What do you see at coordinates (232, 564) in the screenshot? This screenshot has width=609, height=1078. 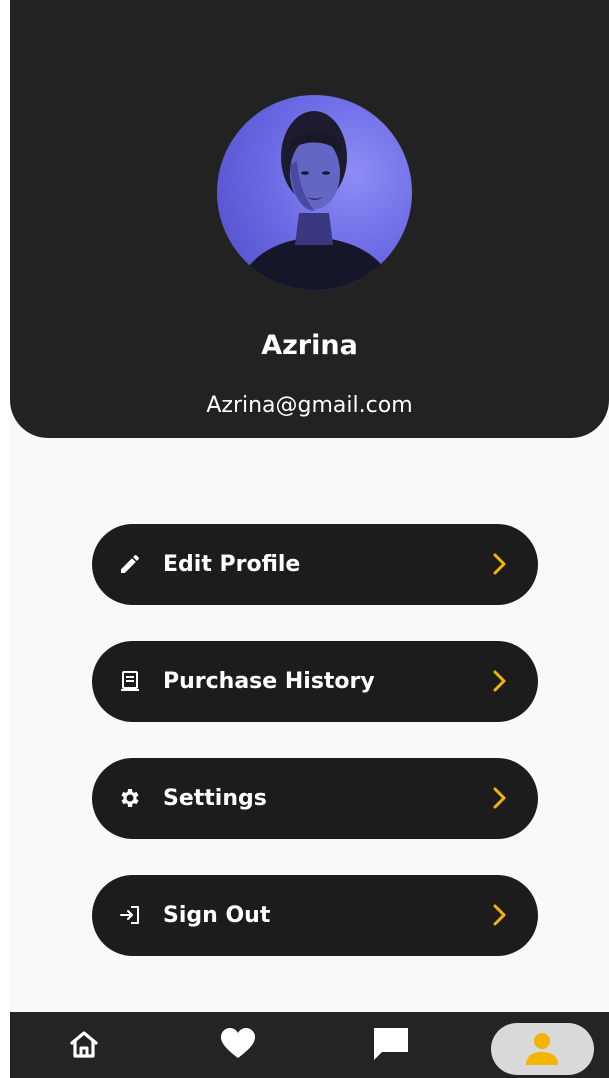 I see `edit-profile-label: Edit Profile` at bounding box center [232, 564].